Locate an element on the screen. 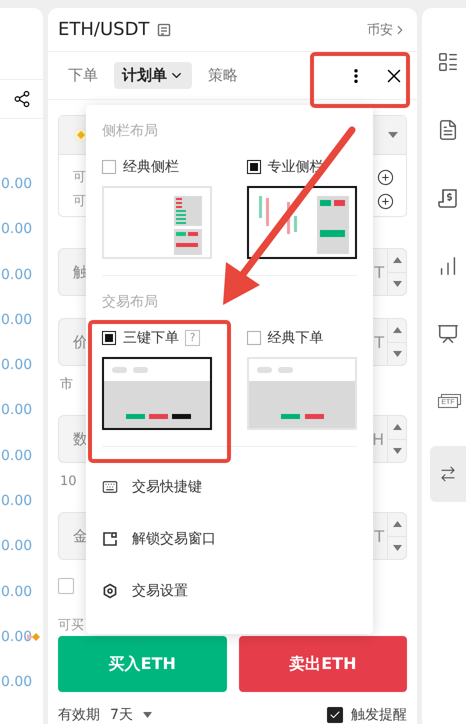  field-label: 价 is located at coordinates (80, 342).